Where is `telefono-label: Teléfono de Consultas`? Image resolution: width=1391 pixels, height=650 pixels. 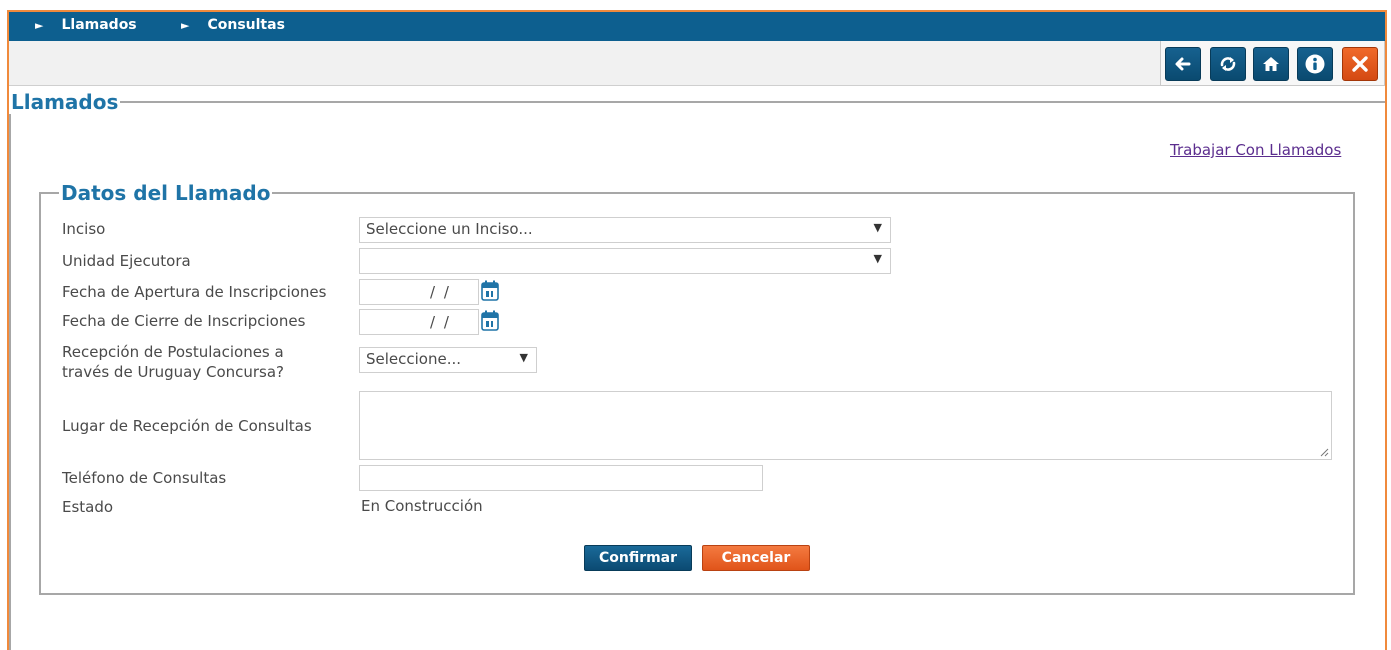
telefono-label: Teléfono de Consultas is located at coordinates (144, 478).